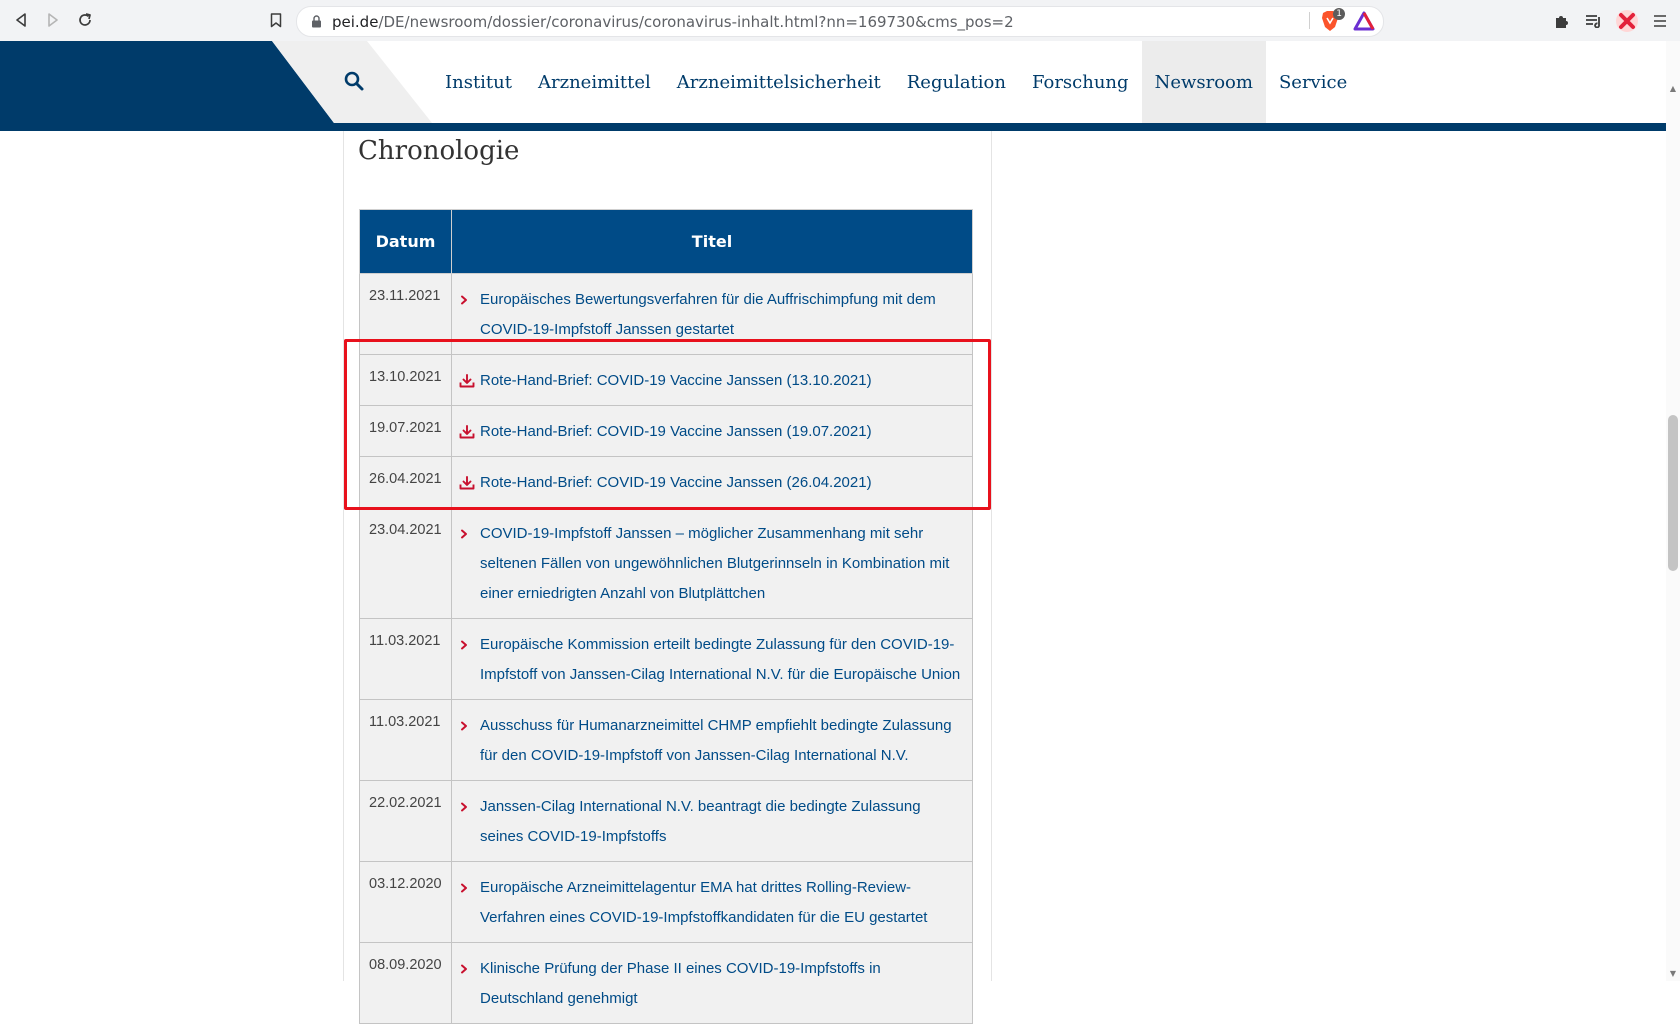 Image resolution: width=1680 pixels, height=1024 pixels. What do you see at coordinates (779, 82) in the screenshot?
I see `nav-item-arzneimittelsicherheit: Arzneimittelsicherheit` at bounding box center [779, 82].